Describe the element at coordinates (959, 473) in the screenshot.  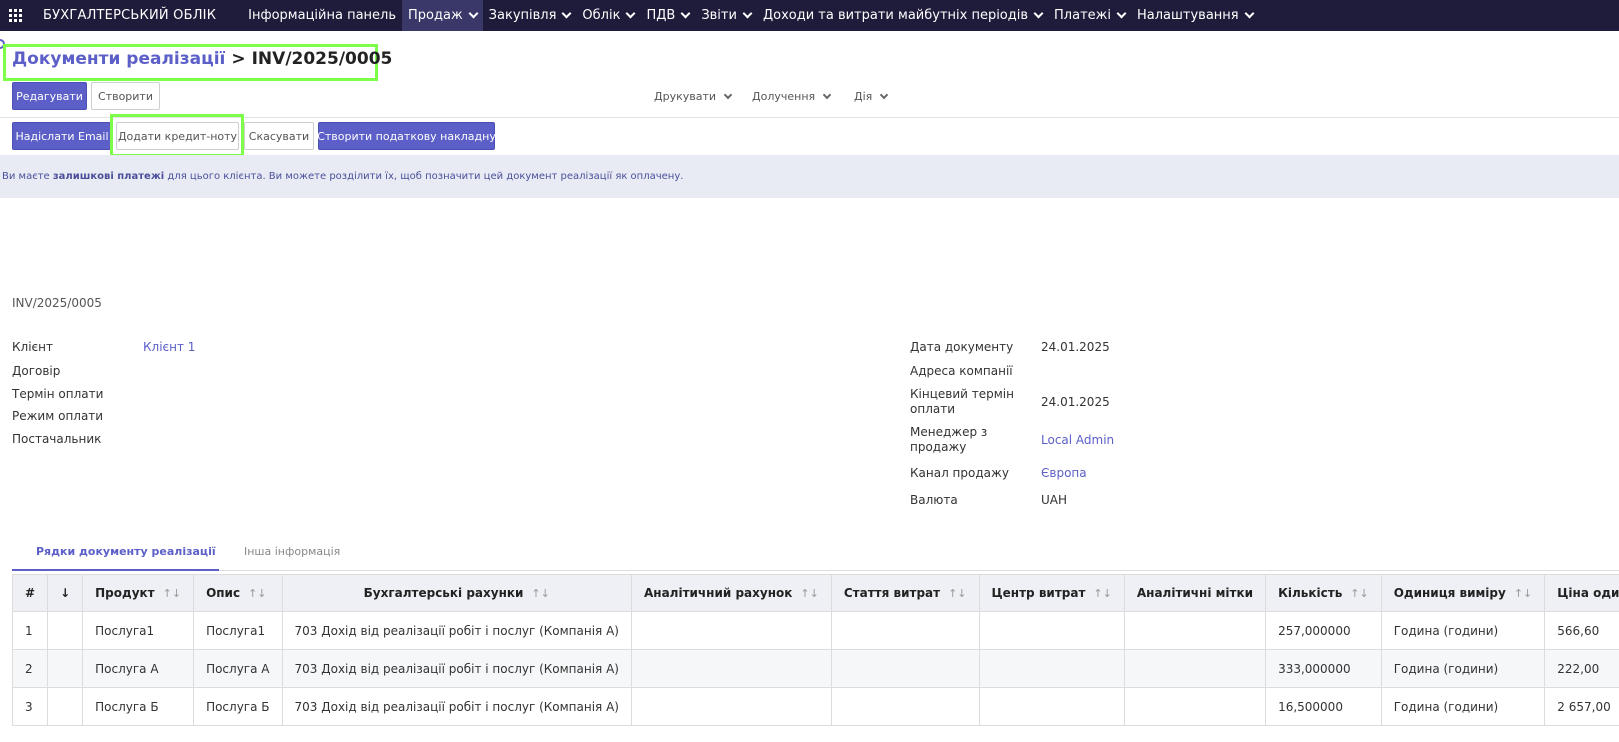
I see `sales-channel-label: Канал продажу` at that location.